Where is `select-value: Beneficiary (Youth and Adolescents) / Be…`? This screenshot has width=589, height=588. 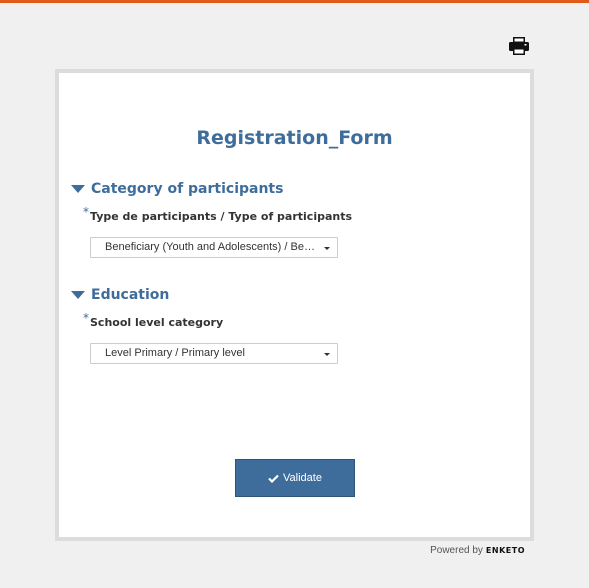 select-value: Beneficiary (Youth and Adolescents) / Be… is located at coordinates (213, 247).